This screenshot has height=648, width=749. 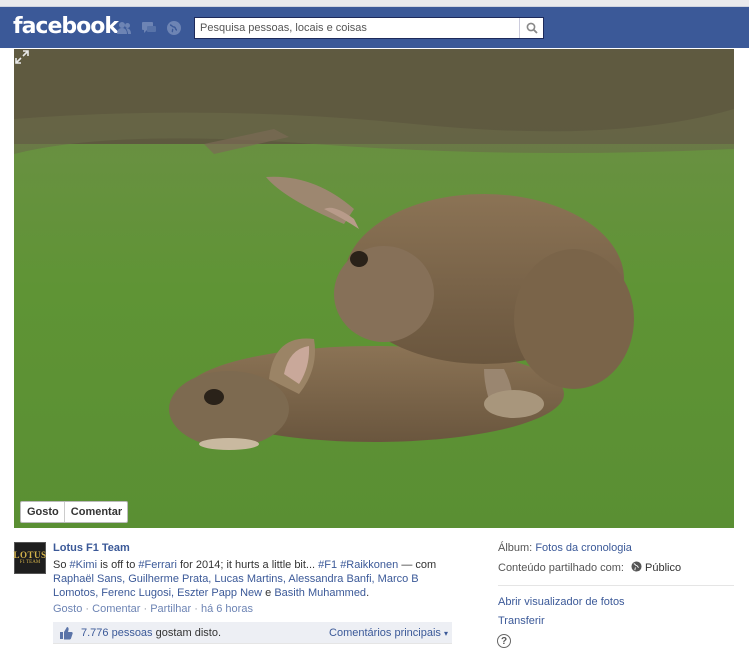 What do you see at coordinates (388, 633) in the screenshot?
I see `comments-filter-dropdown: Comentários principais ▾` at bounding box center [388, 633].